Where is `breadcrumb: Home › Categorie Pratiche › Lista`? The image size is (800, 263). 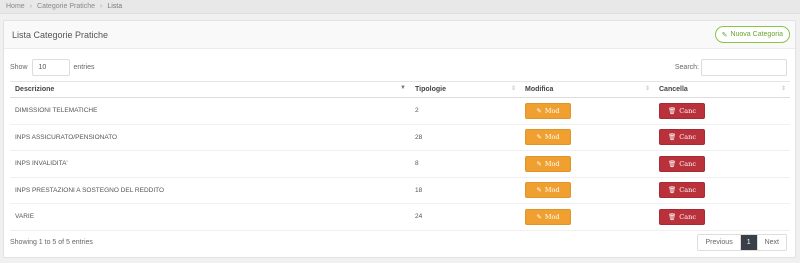 breadcrumb: Home › Categorie Pratiche › Lista is located at coordinates (400, 7).